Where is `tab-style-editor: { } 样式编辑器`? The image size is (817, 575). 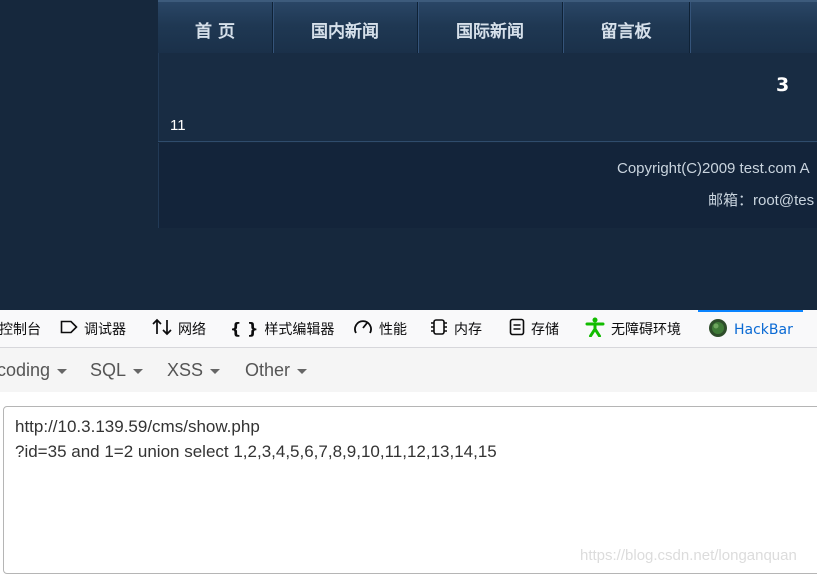
tab-style-editor: { } 样式编辑器 is located at coordinates (282, 328).